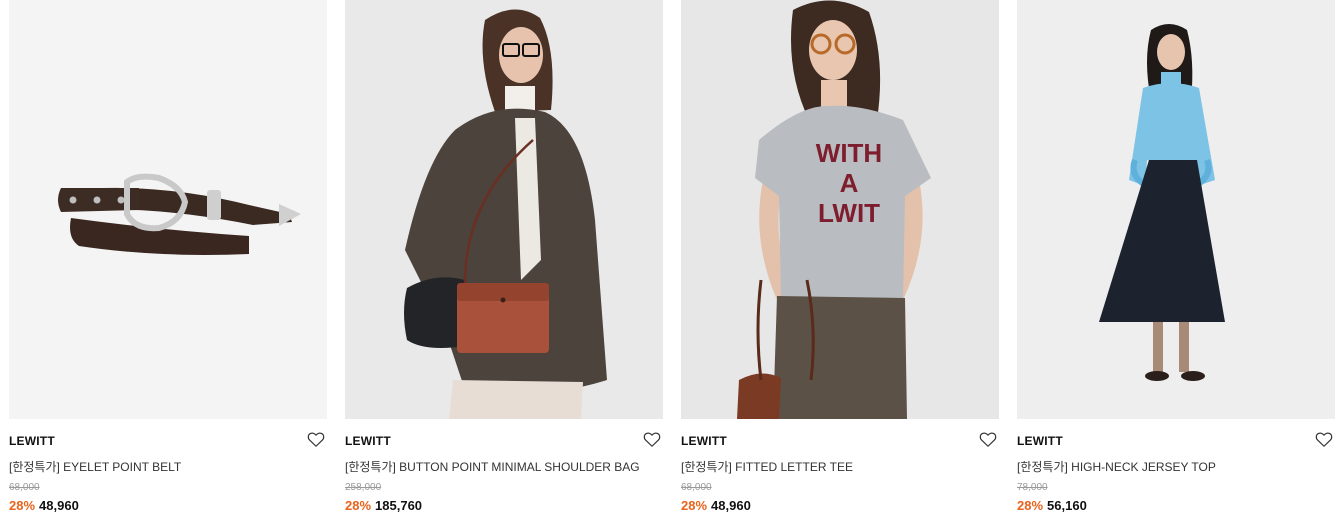 The height and width of the screenshot is (524, 1339). I want to click on product-name: [한정특가] EYELET POINT BELT, so click(95, 466).